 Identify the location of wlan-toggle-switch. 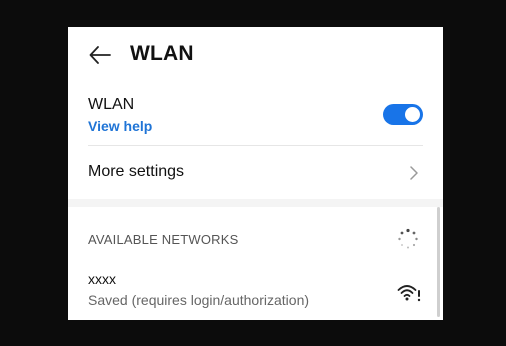
(403, 114).